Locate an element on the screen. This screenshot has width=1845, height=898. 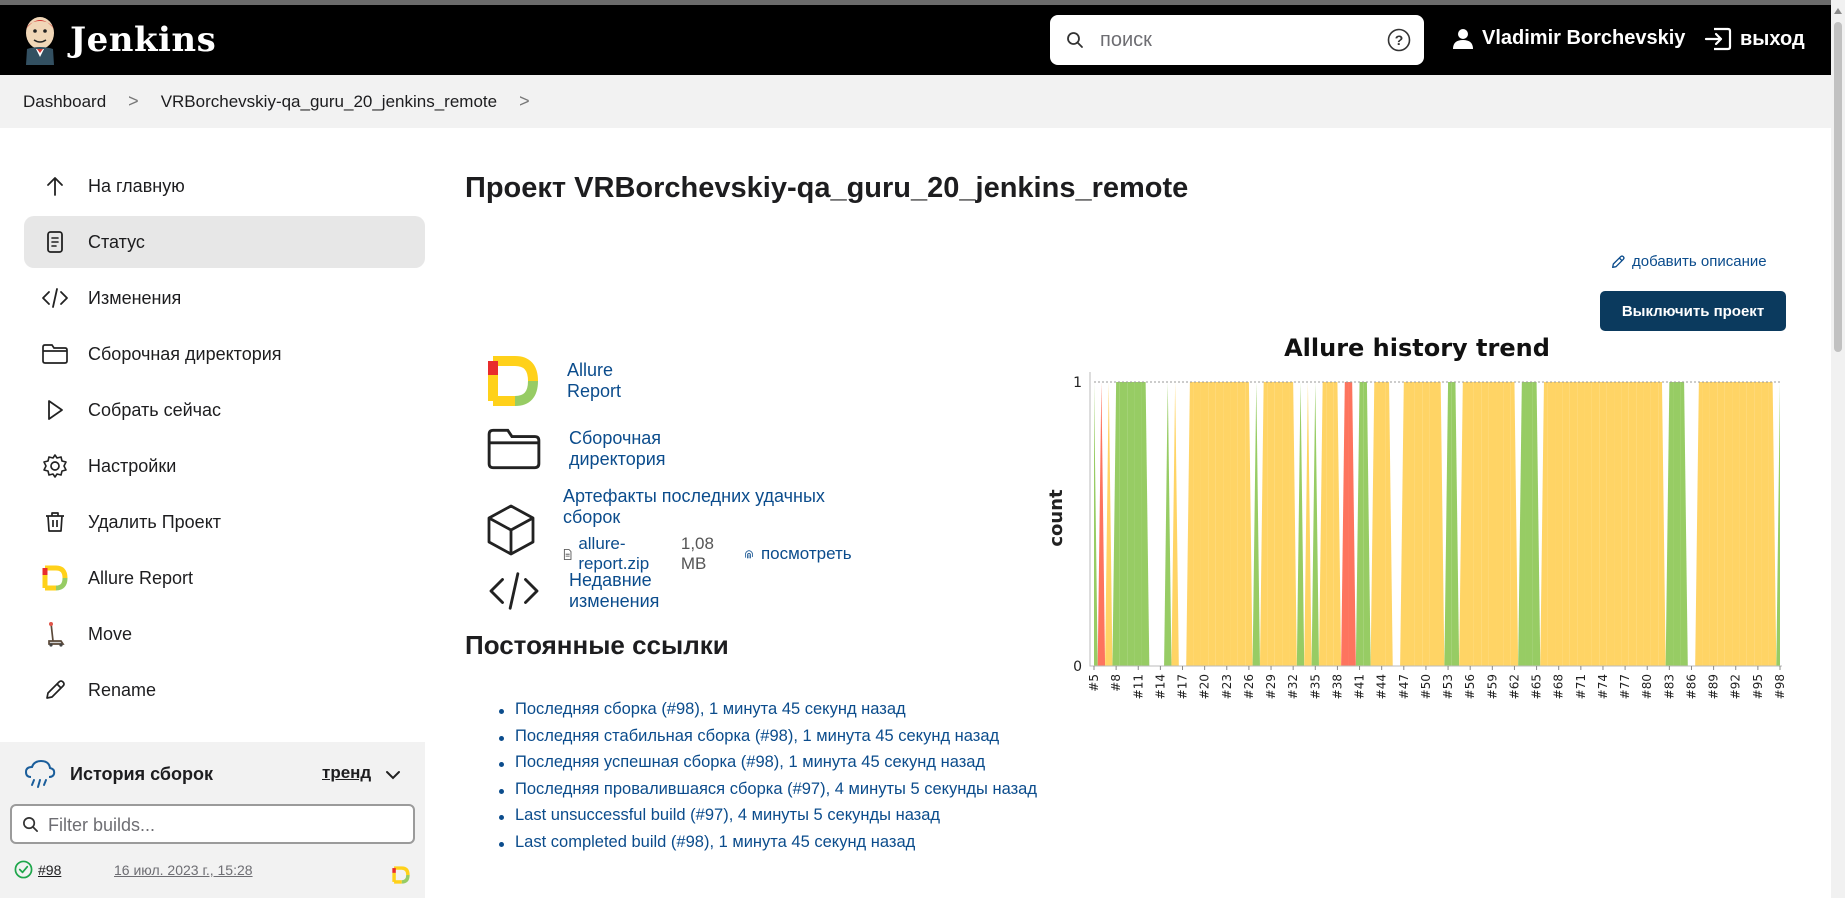
page-header: Jenkins ? Vladimir Borchevskiy выход is located at coordinates (922, 40).